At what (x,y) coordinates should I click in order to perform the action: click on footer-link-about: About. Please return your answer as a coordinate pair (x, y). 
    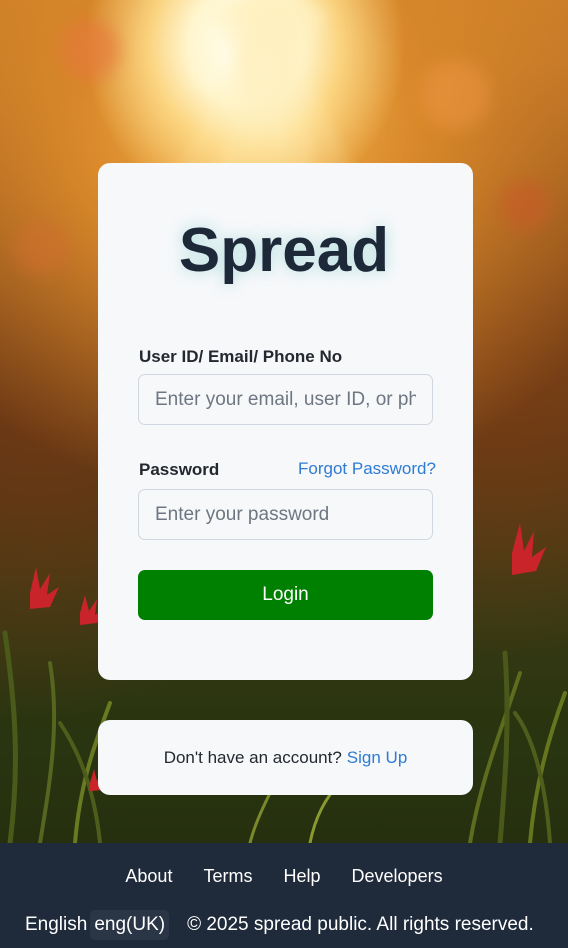
    Looking at the image, I should click on (148, 876).